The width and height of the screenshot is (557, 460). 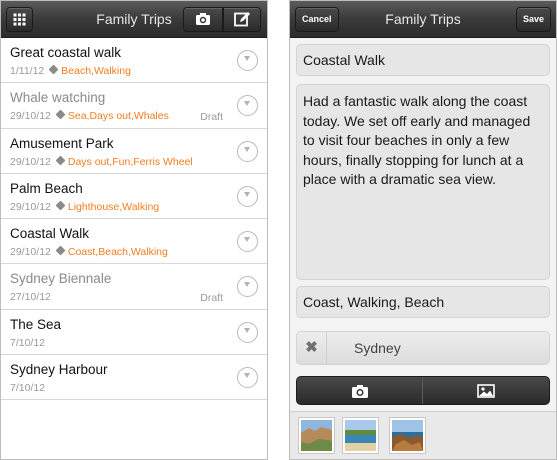 What do you see at coordinates (134, 378) in the screenshot?
I see `list-item: Sydney Harbour 7/10/12` at bounding box center [134, 378].